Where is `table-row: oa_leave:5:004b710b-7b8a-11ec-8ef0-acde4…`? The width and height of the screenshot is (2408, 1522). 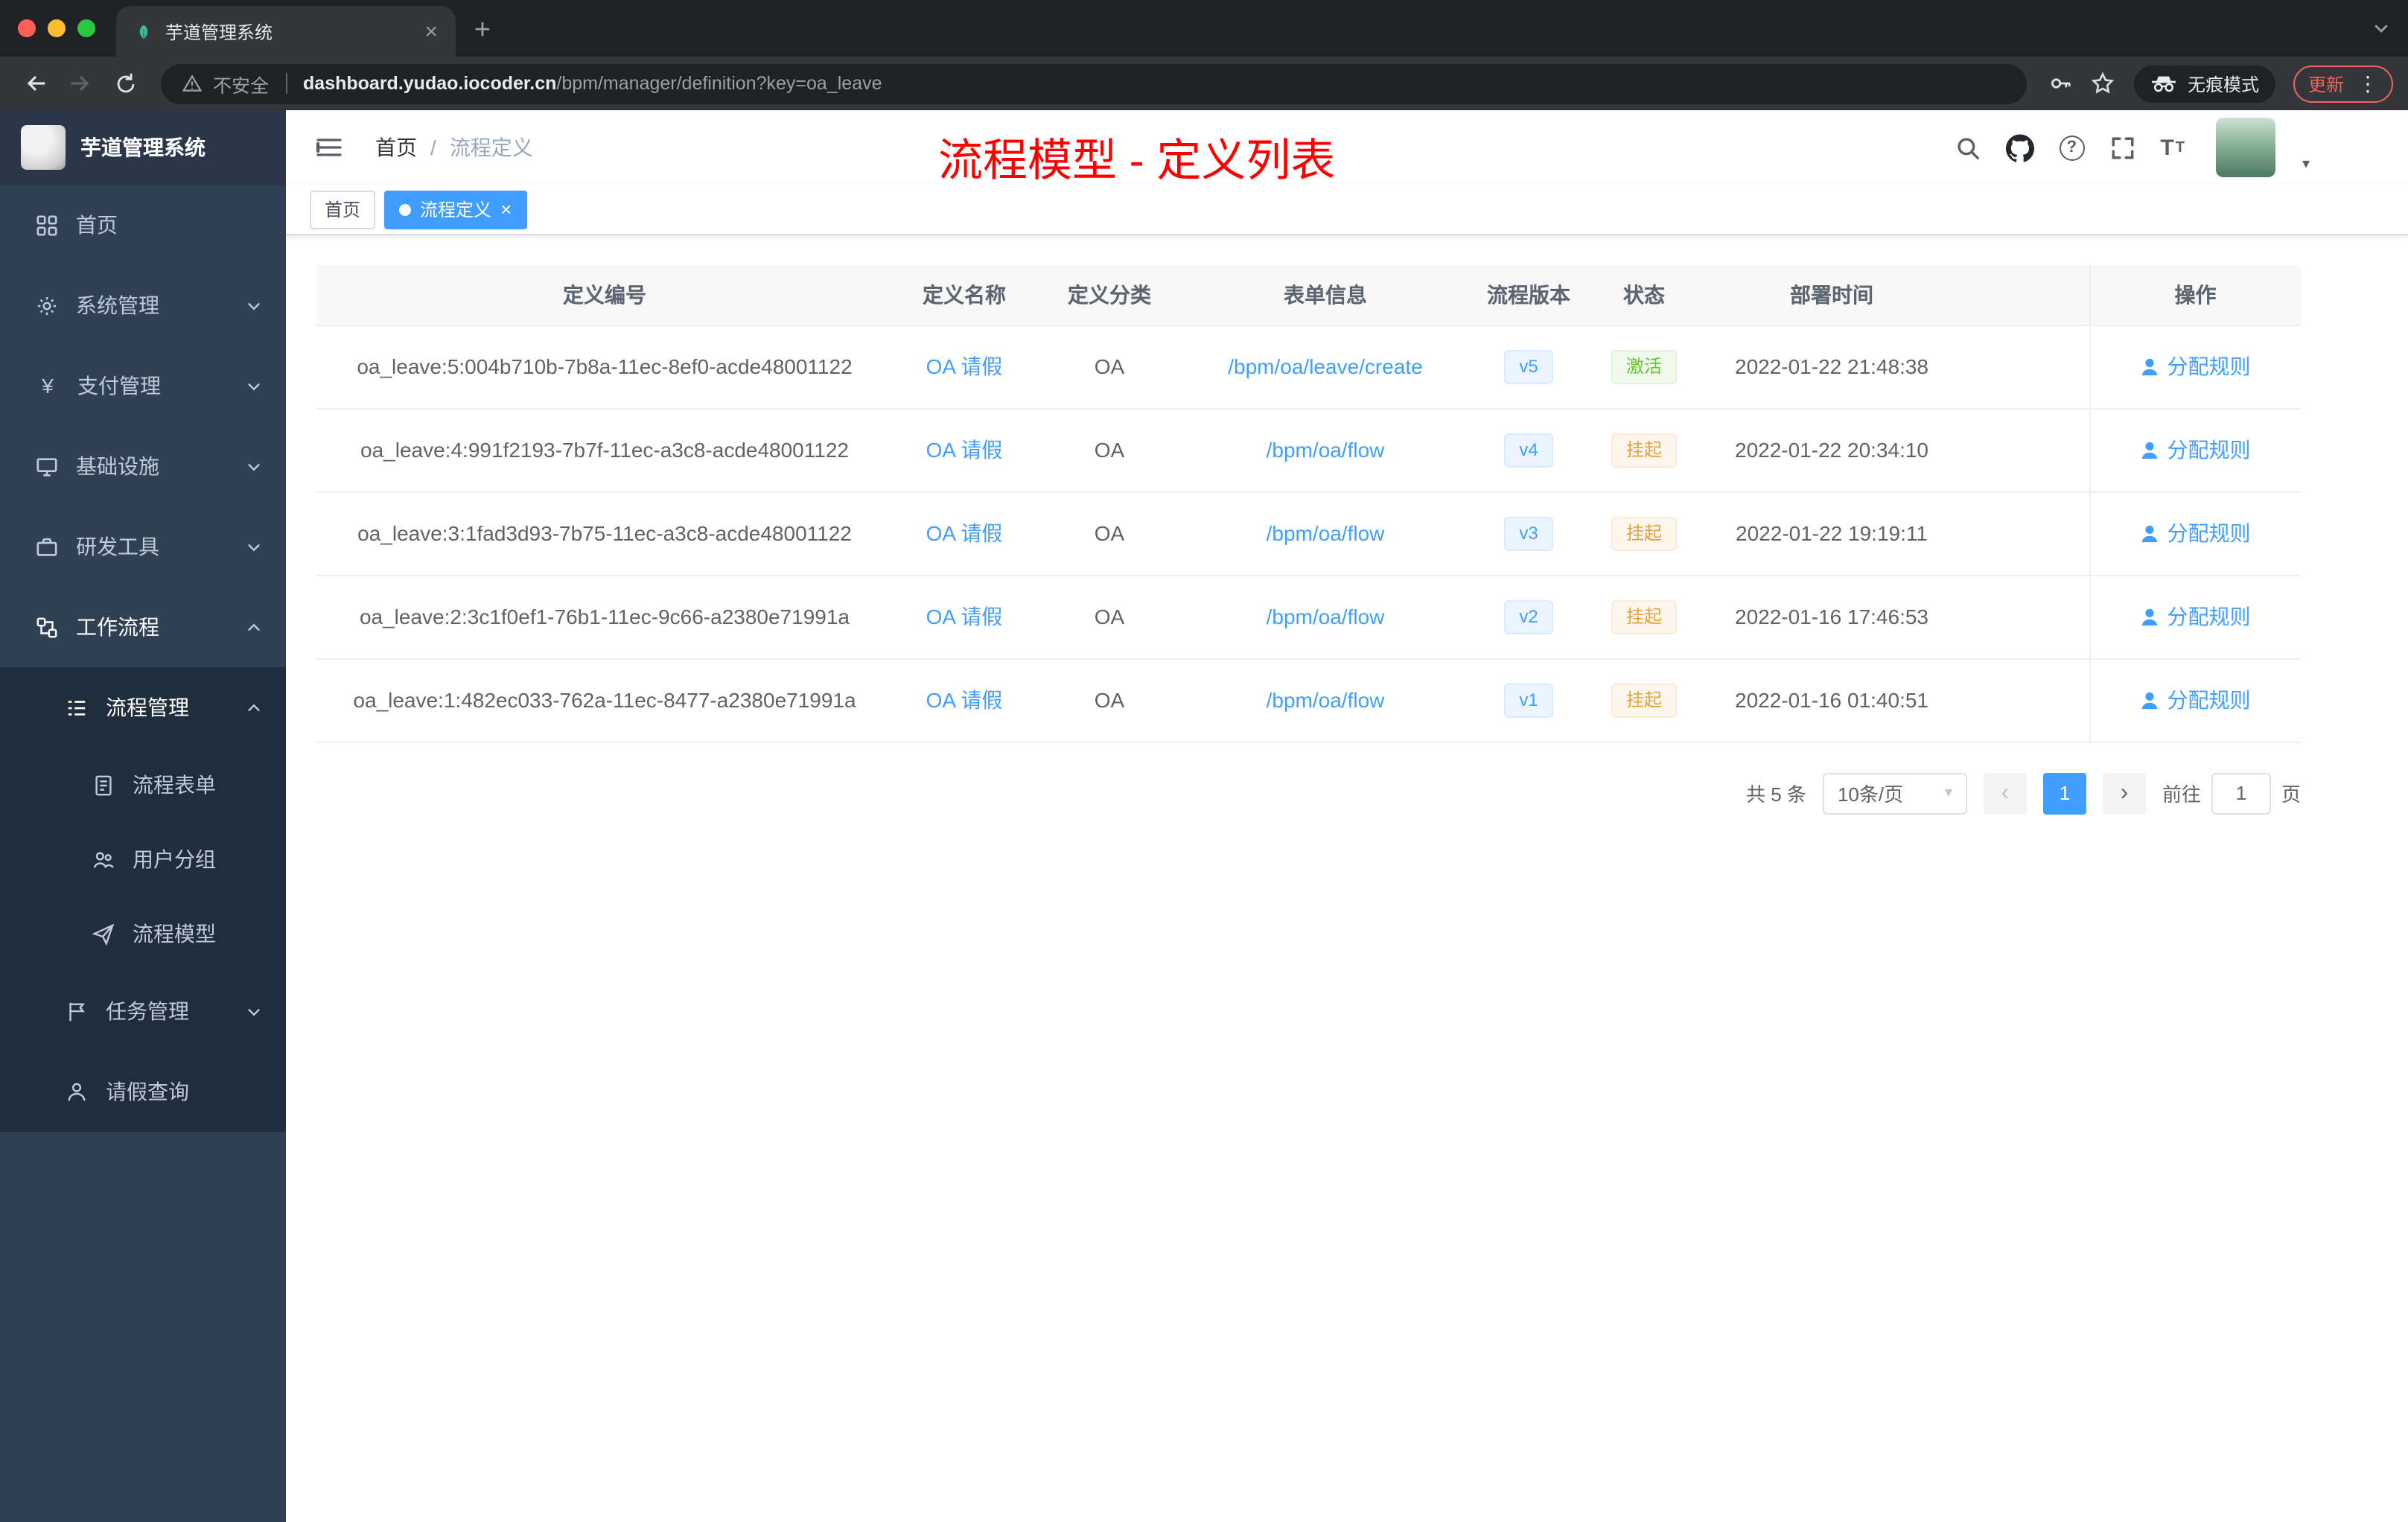
table-row: oa_leave:5:004b710b-7b8a-11ec-8ef0-acde4… is located at coordinates (1308, 367).